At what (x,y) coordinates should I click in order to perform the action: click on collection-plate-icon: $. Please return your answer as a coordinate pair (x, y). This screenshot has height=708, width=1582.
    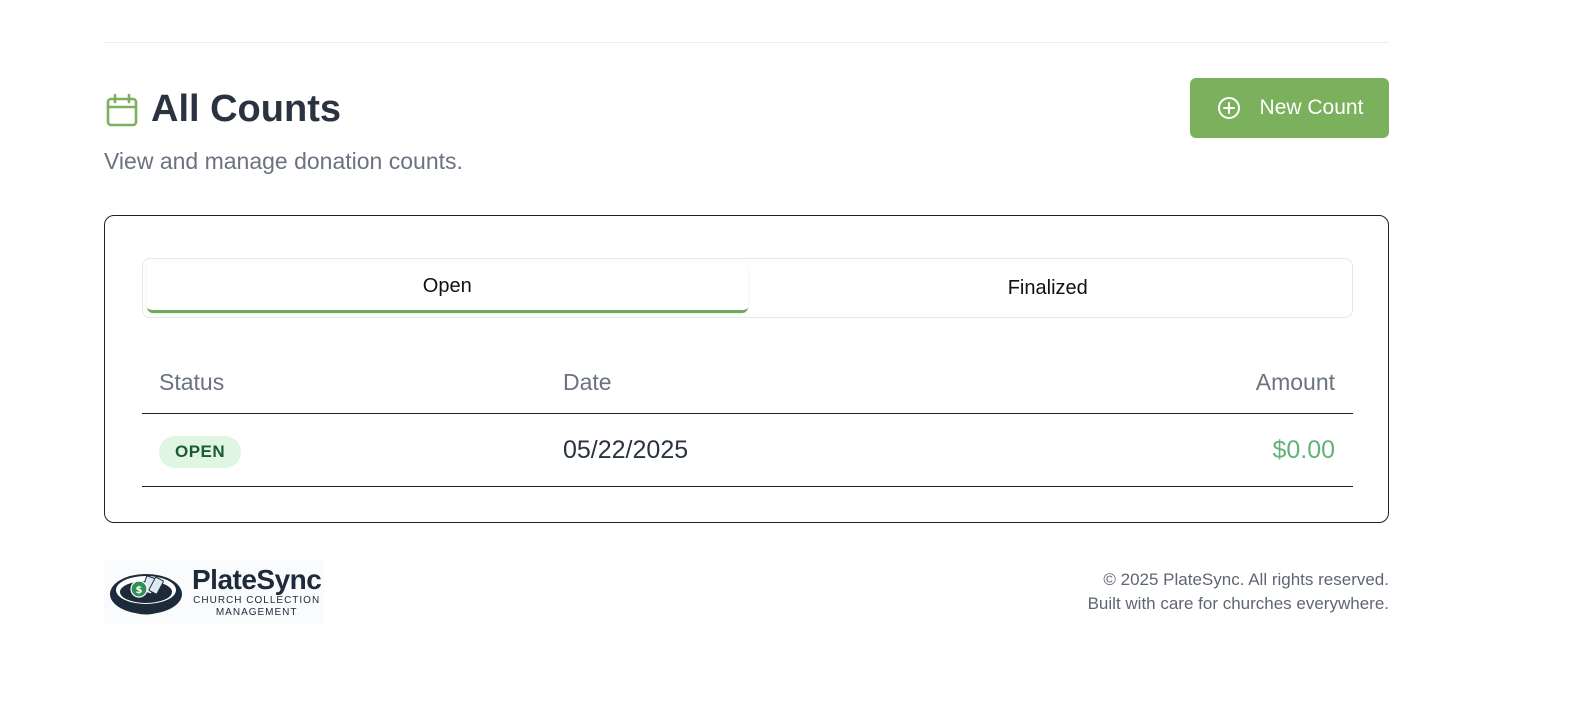
    Looking at the image, I should click on (148, 592).